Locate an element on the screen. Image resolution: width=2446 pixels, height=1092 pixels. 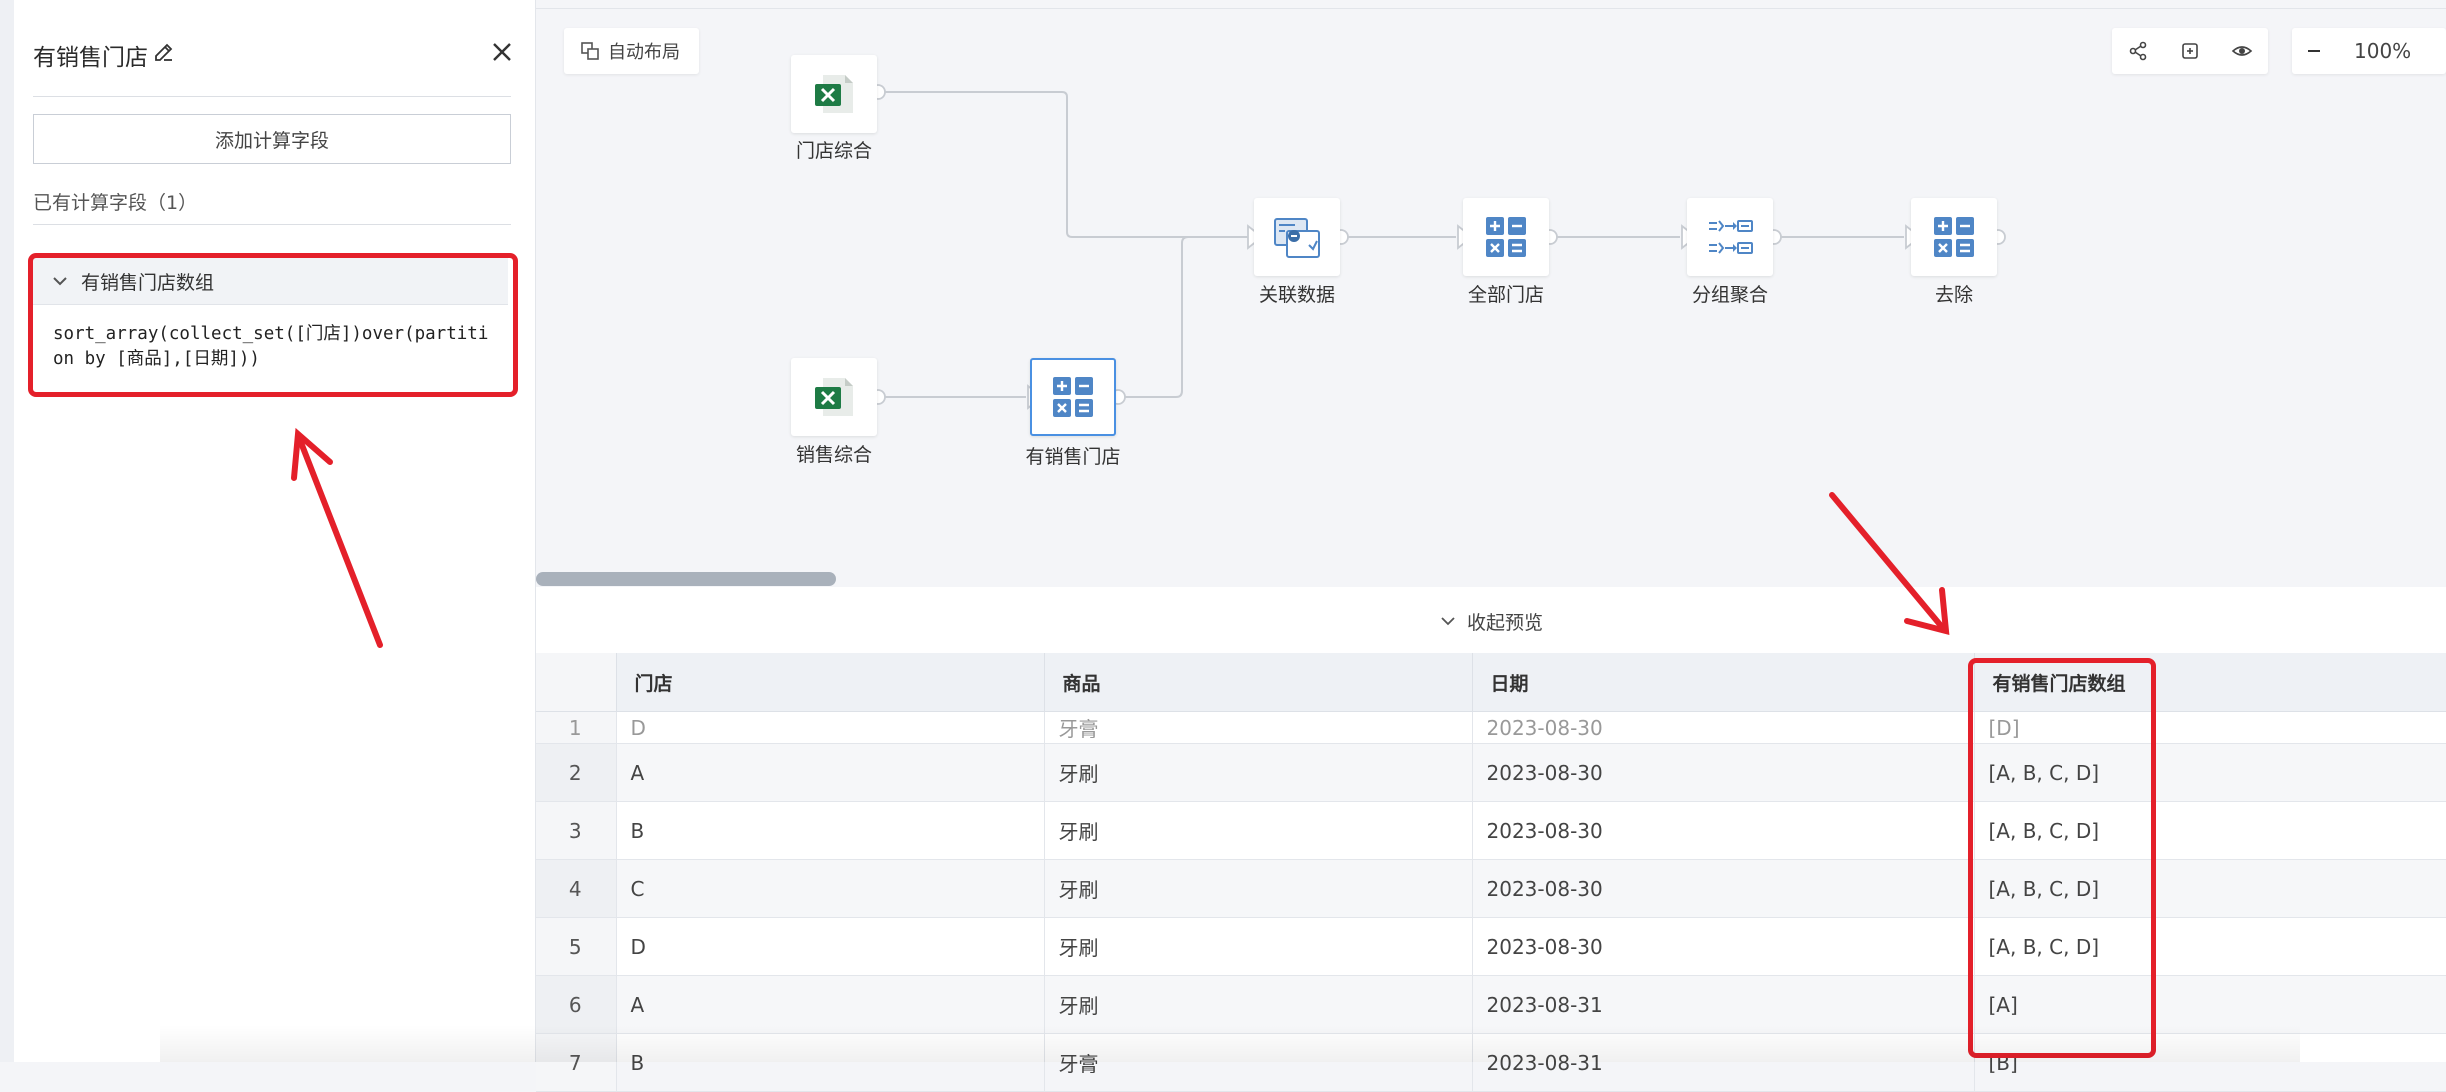
annotation-arrows is located at coordinates (1120, 537).